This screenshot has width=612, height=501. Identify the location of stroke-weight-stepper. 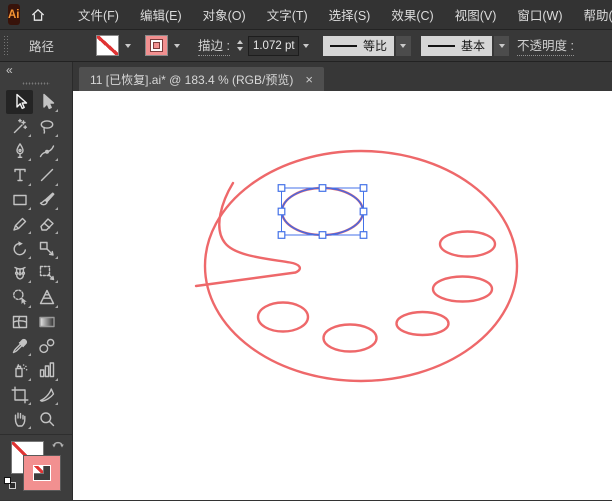
(240, 45).